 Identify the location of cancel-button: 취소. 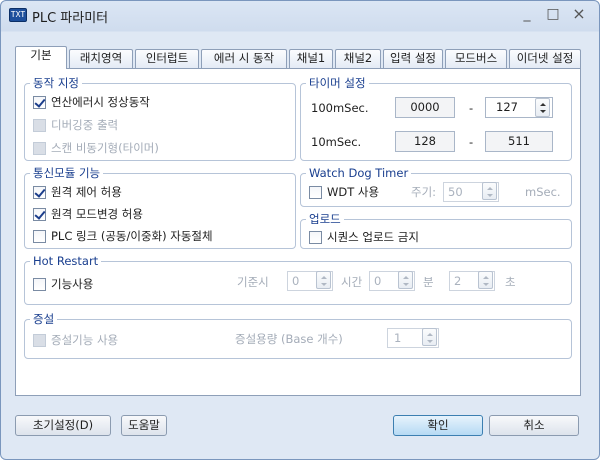
(534, 425).